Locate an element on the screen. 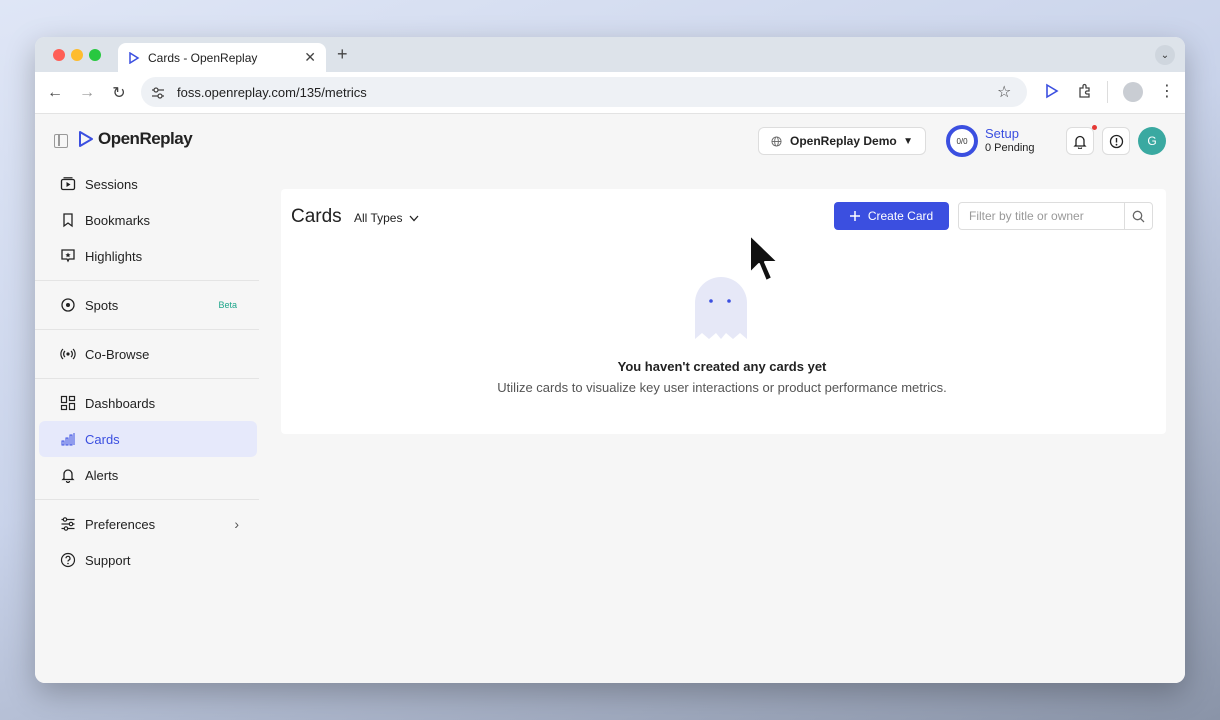 Image resolution: width=1220 pixels, height=720 pixels. browser-tab-cards: Cards - OpenReplay ✕ is located at coordinates (222, 57).